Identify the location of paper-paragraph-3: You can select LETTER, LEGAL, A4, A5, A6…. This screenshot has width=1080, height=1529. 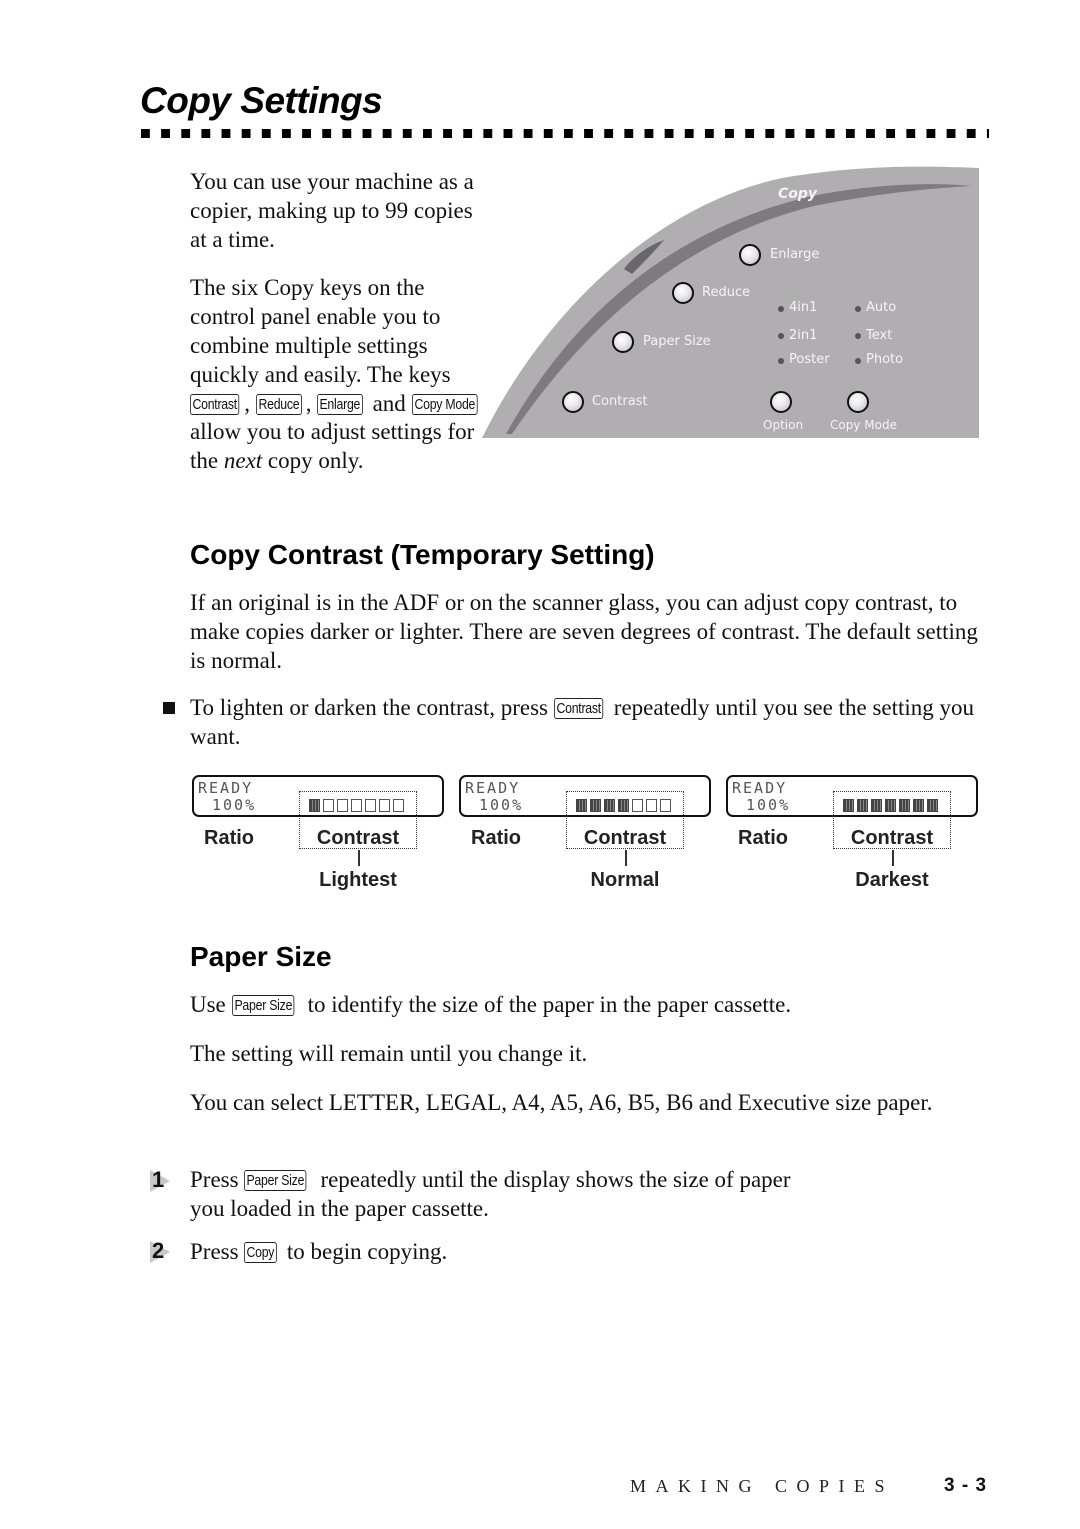
(561, 1102).